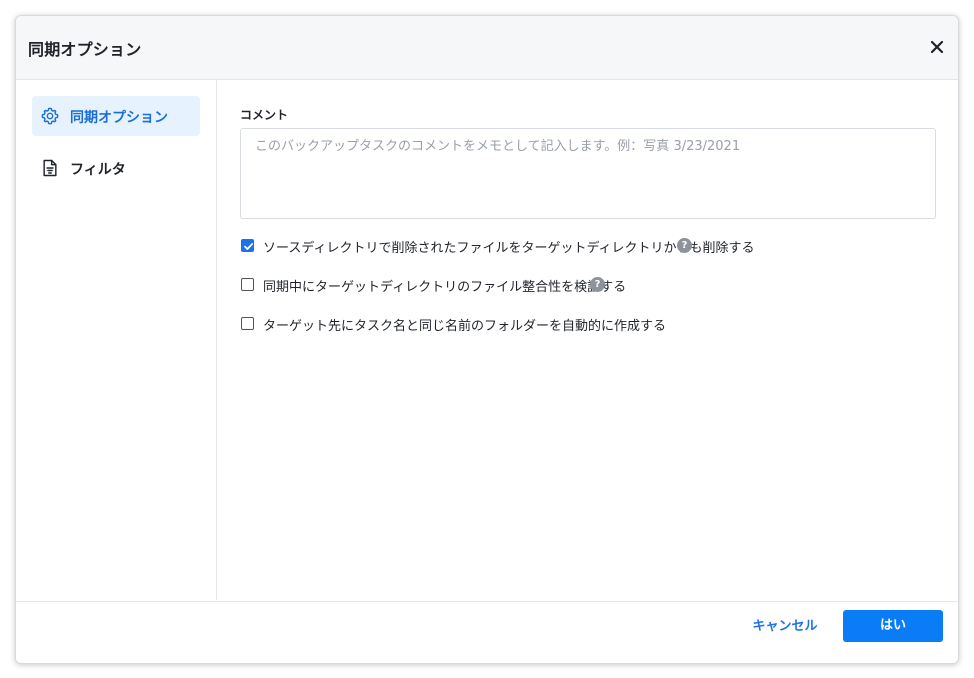 This screenshot has height=678, width=974. What do you see at coordinates (119, 118) in the screenshot?
I see `sidebar-item-label: 同期オプション` at bounding box center [119, 118].